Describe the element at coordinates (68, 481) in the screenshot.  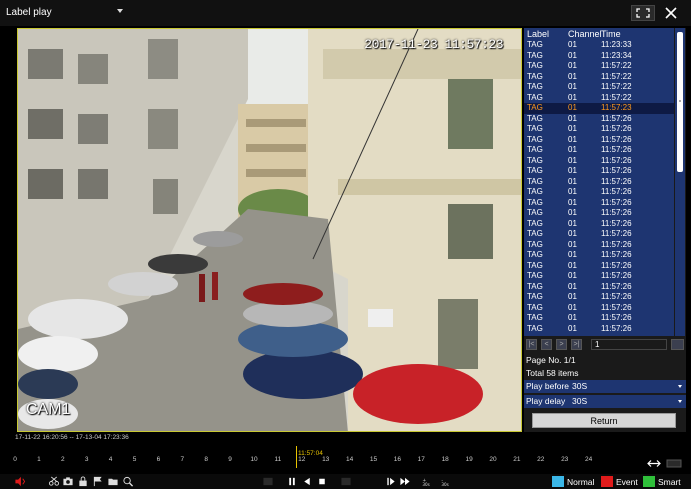
I see `camera-icon` at that location.